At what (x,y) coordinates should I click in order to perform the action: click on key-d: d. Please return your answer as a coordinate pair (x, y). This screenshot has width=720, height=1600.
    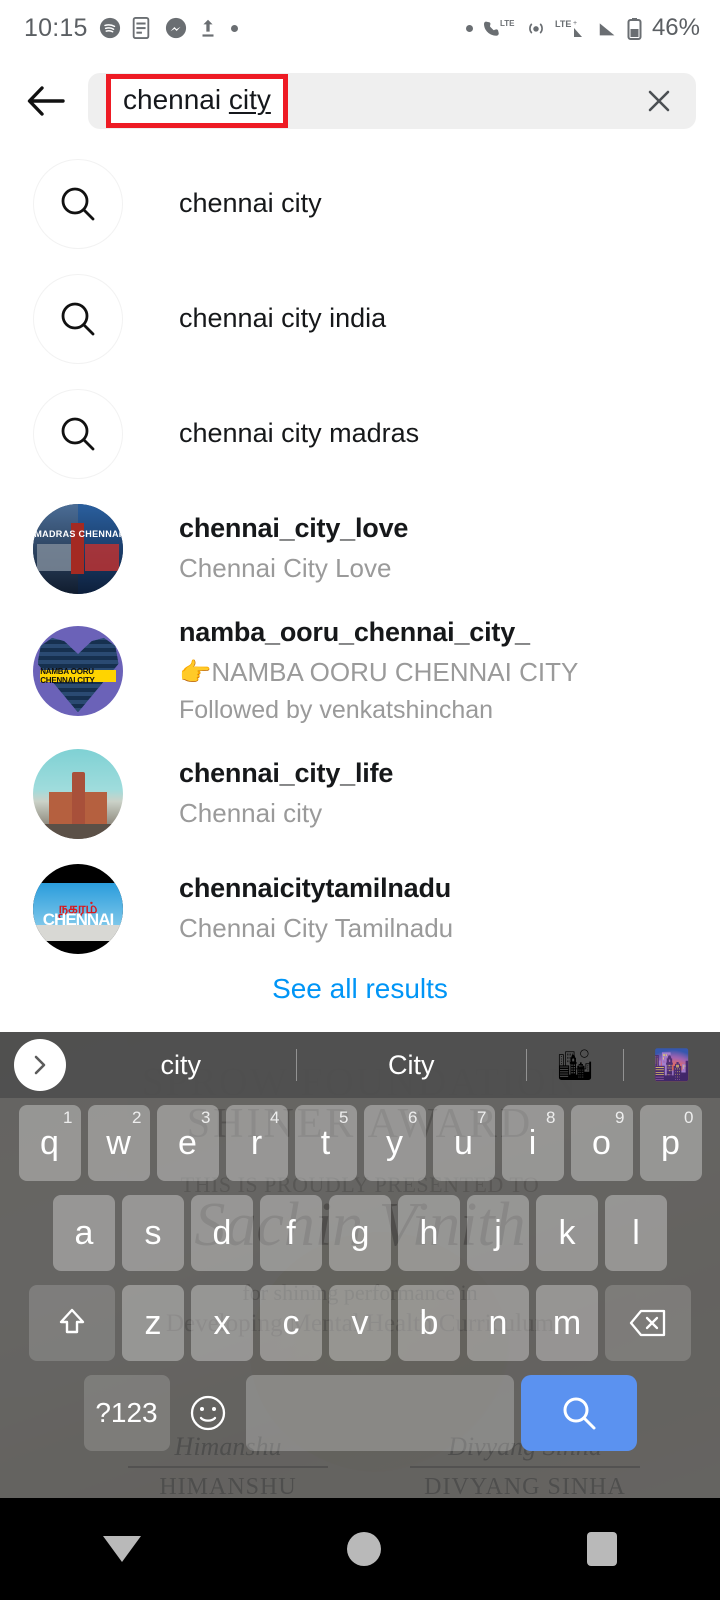
    Looking at the image, I should click on (222, 1233).